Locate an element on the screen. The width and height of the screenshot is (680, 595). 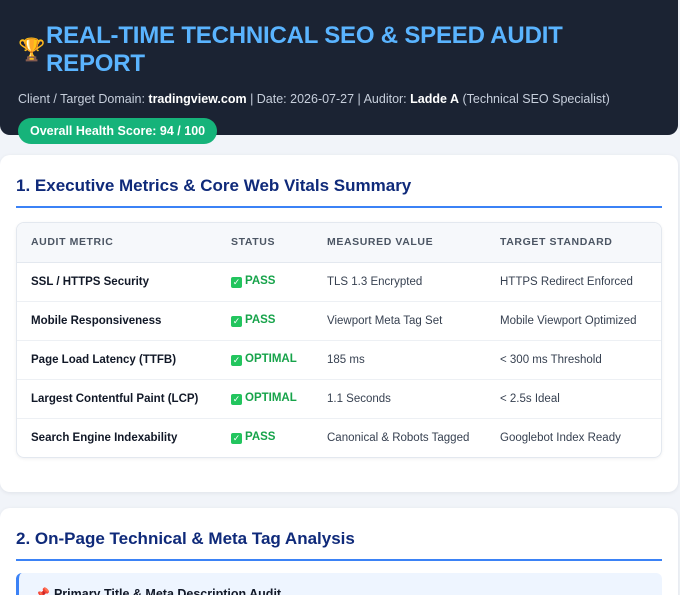
section-title-on-page-analysis: 2. On-Page Technical & Meta Tag Analysis is located at coordinates (339, 544).